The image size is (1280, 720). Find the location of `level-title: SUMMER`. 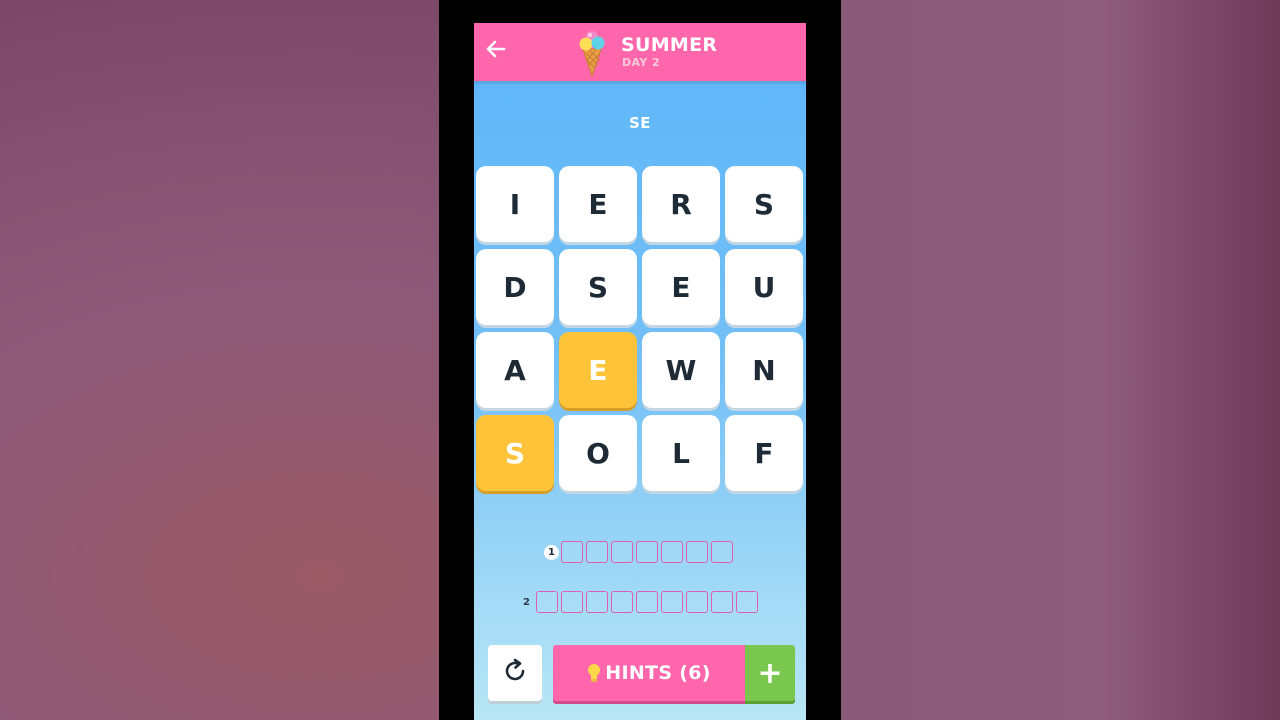

level-title: SUMMER is located at coordinates (669, 45).